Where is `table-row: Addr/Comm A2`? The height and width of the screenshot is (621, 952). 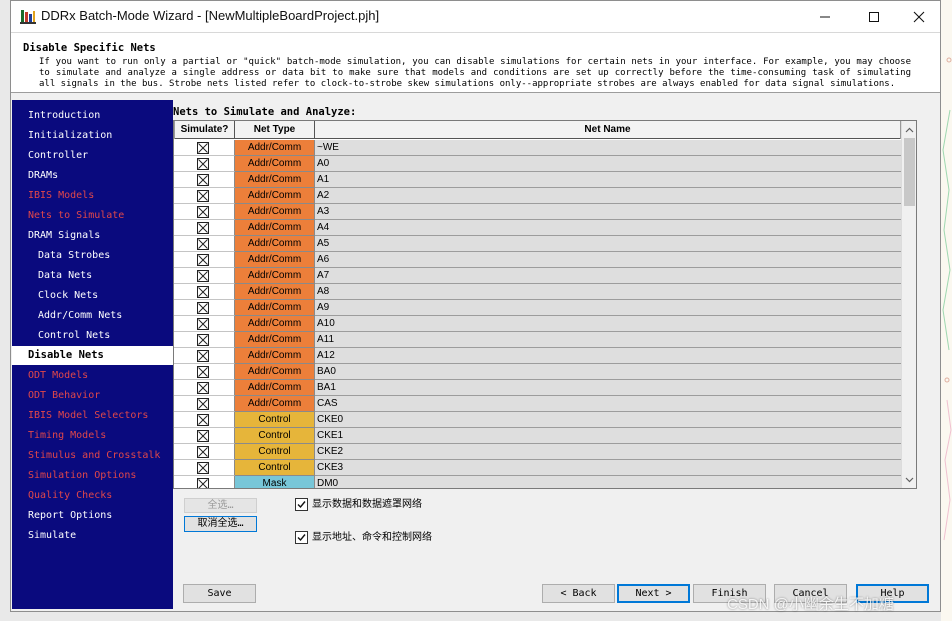
table-row: Addr/Comm A2 is located at coordinates (537, 196).